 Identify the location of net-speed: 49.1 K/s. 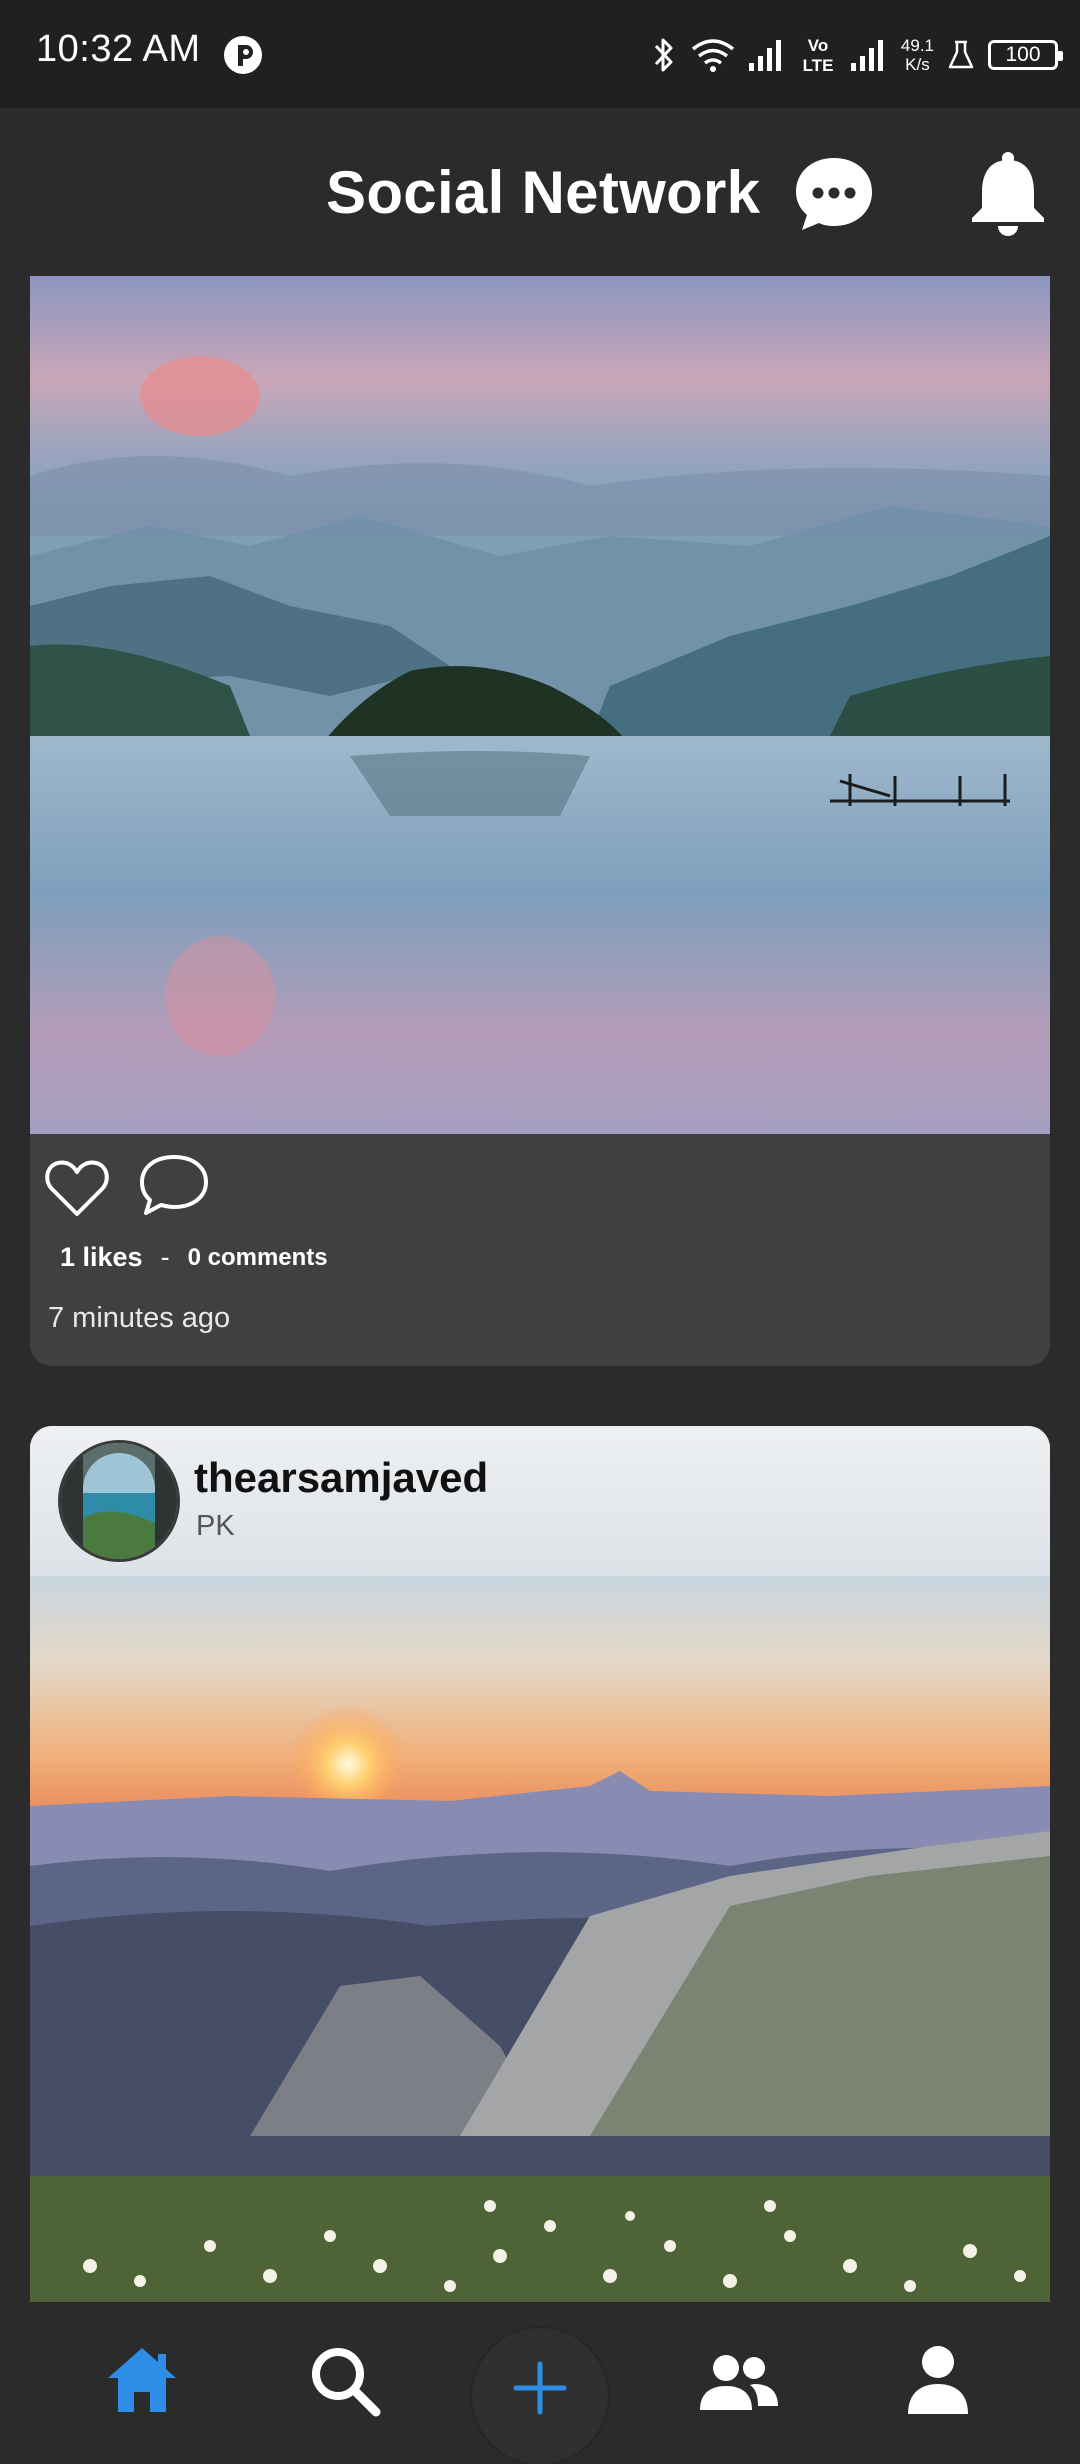
(917, 55).